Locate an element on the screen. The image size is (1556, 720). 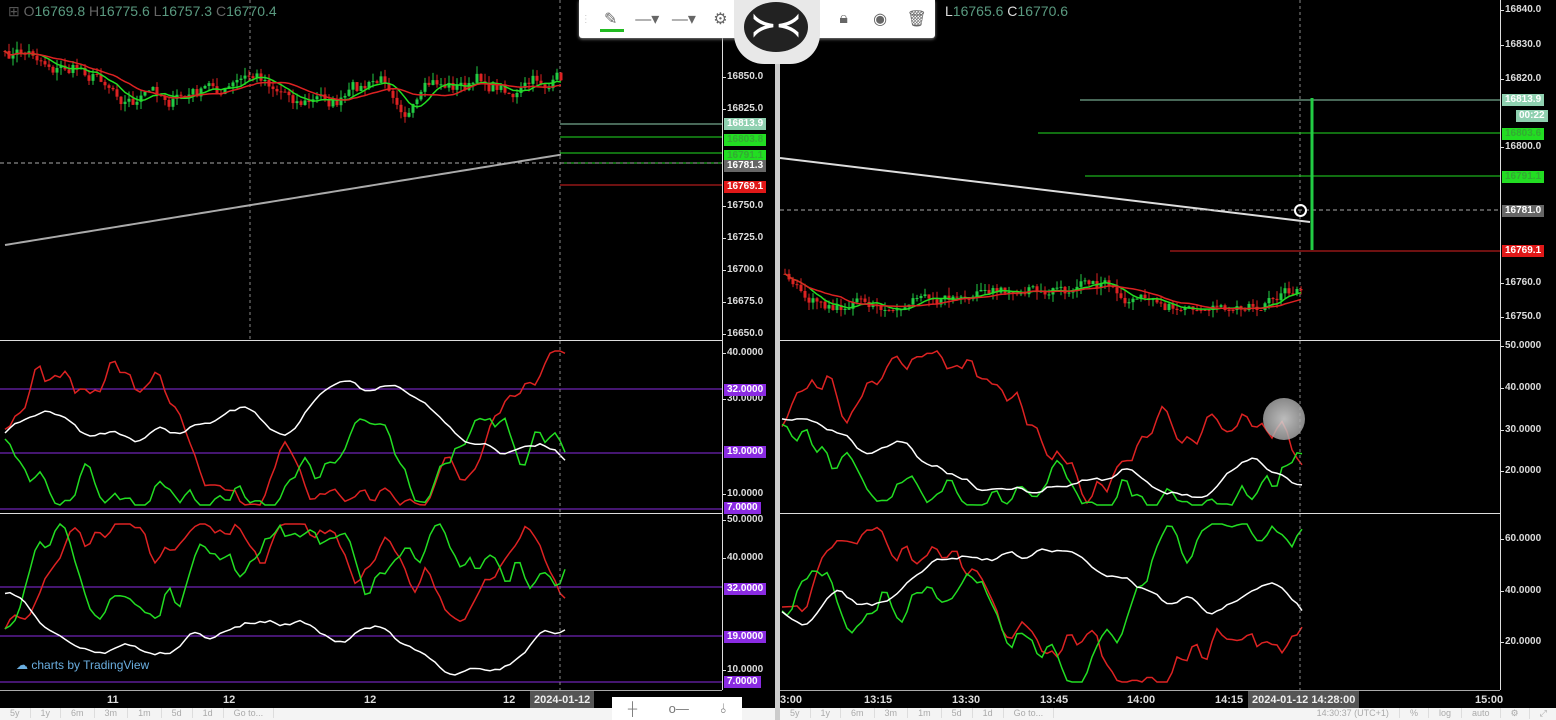
time-label: 13:30 is located at coordinates (966, 700).